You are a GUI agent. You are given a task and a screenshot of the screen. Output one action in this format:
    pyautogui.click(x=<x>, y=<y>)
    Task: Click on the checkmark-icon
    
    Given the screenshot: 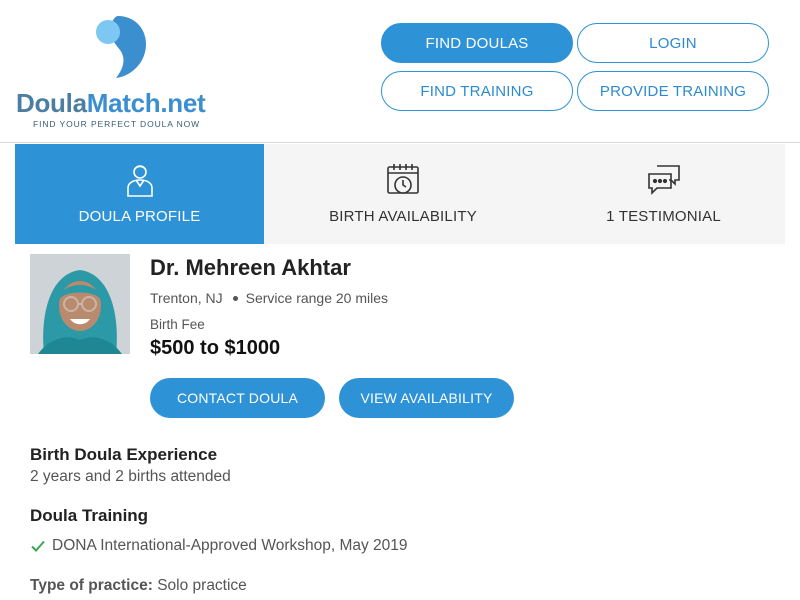 What is the action you would take?
    pyautogui.click(x=38, y=546)
    